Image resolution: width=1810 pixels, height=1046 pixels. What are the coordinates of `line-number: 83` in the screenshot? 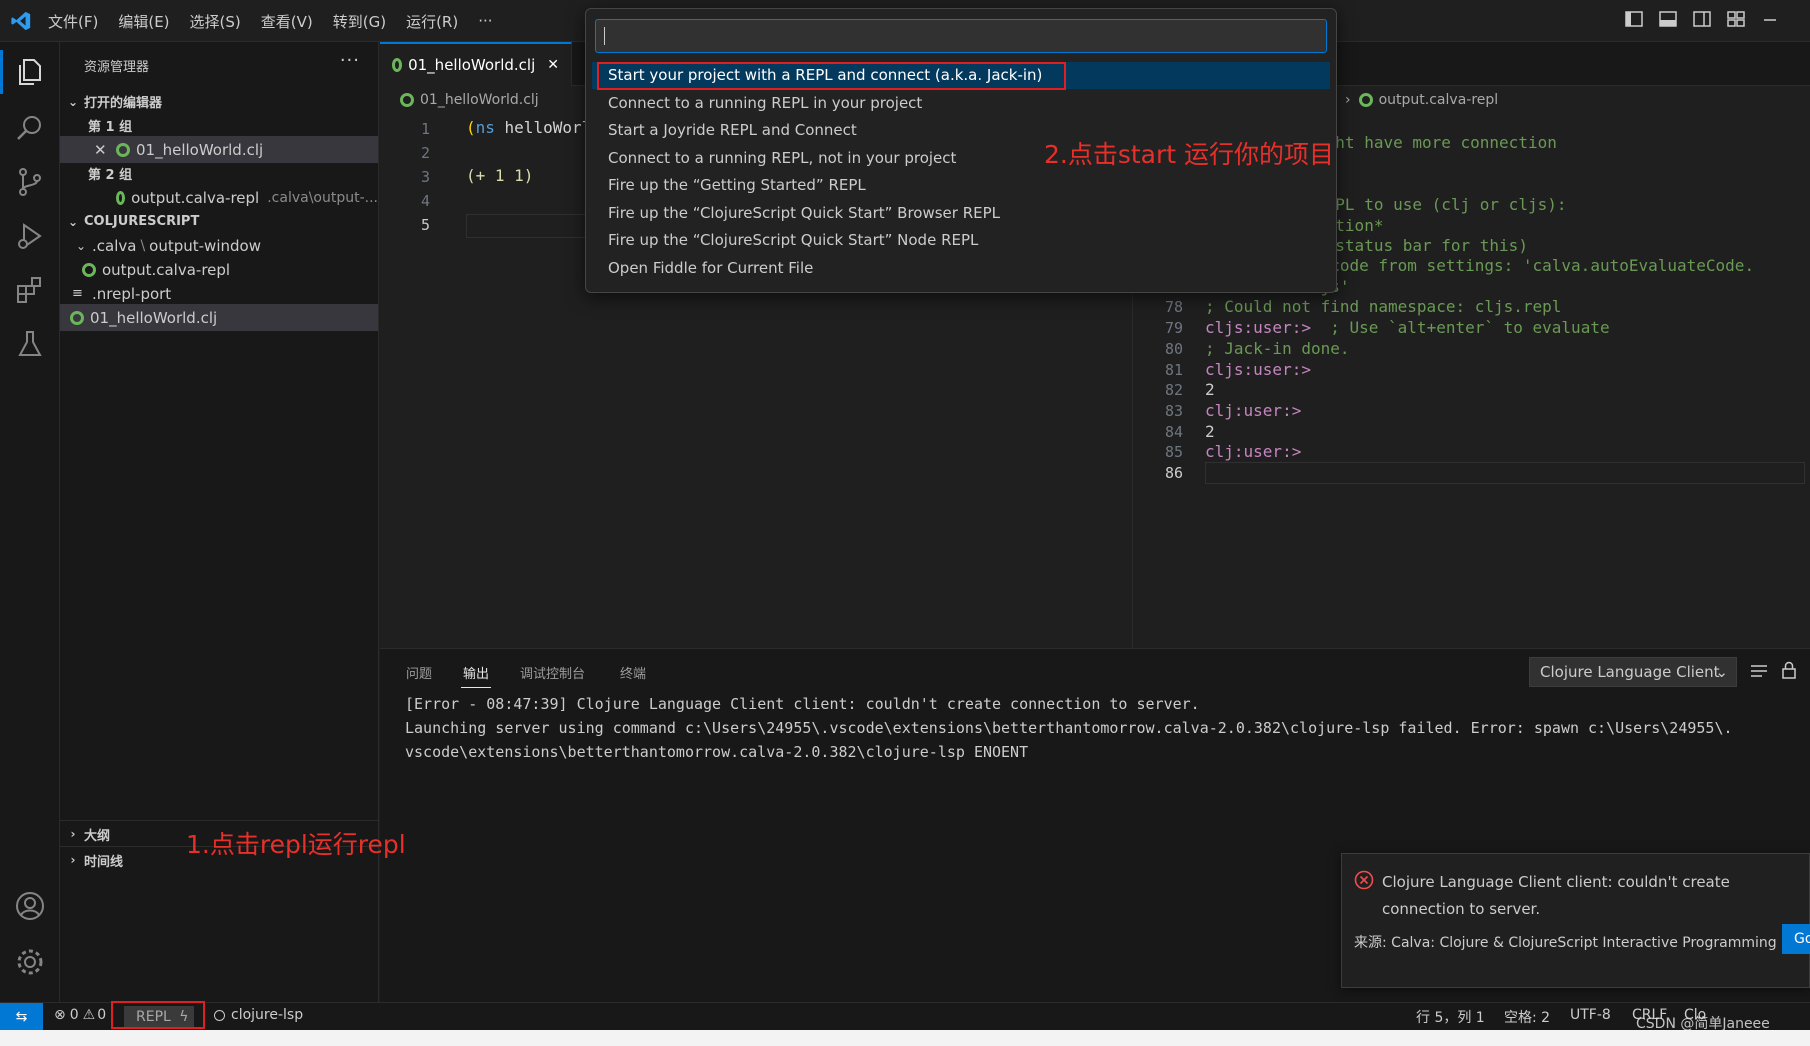 It's located at (1173, 410).